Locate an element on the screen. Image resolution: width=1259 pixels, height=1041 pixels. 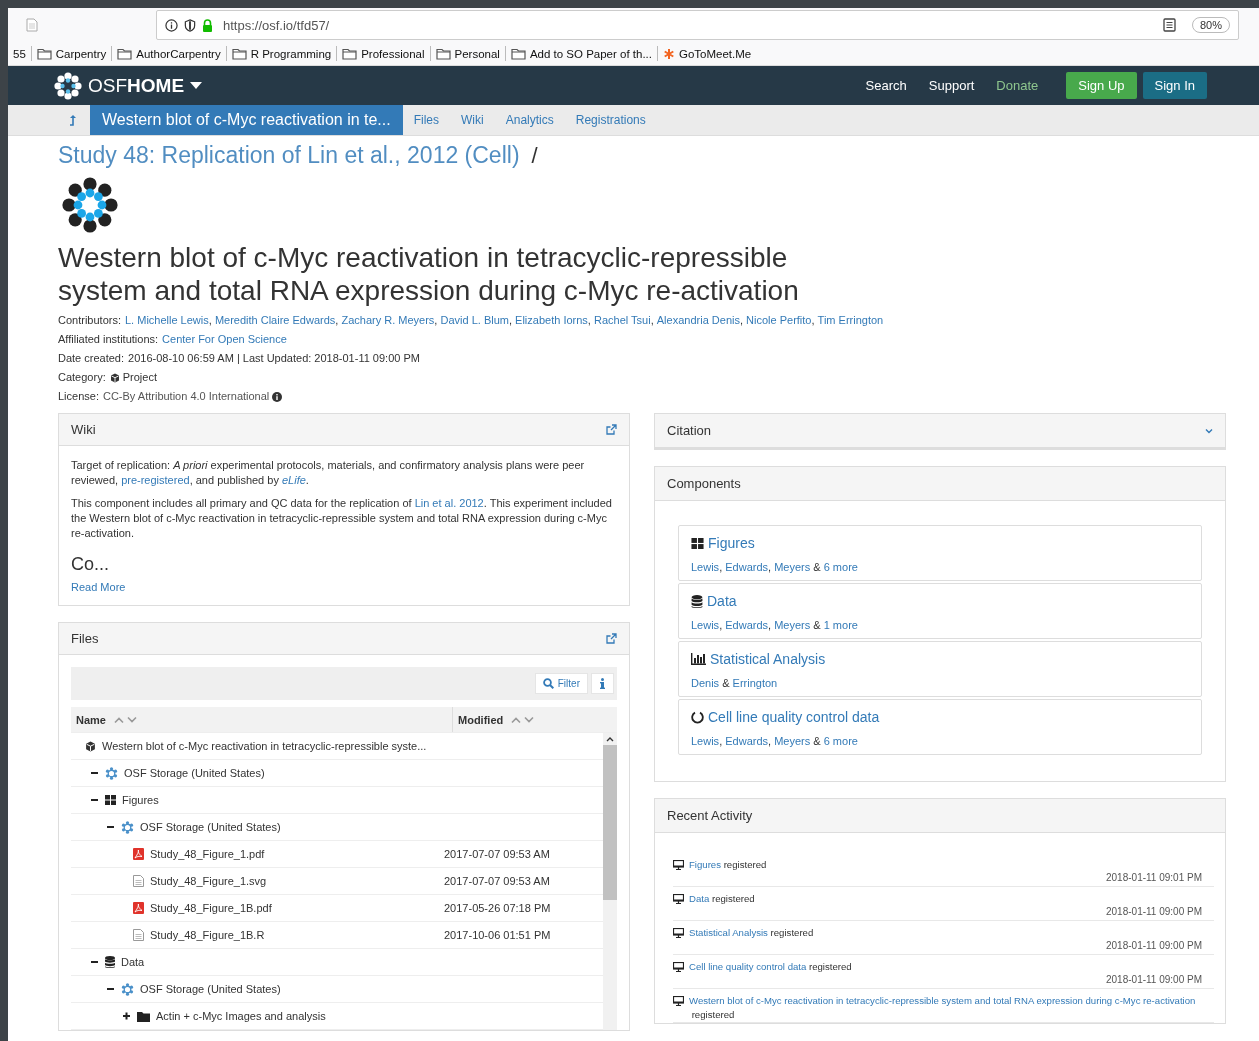
osf-home-menu: OSFHOME is located at coordinates (128, 85).